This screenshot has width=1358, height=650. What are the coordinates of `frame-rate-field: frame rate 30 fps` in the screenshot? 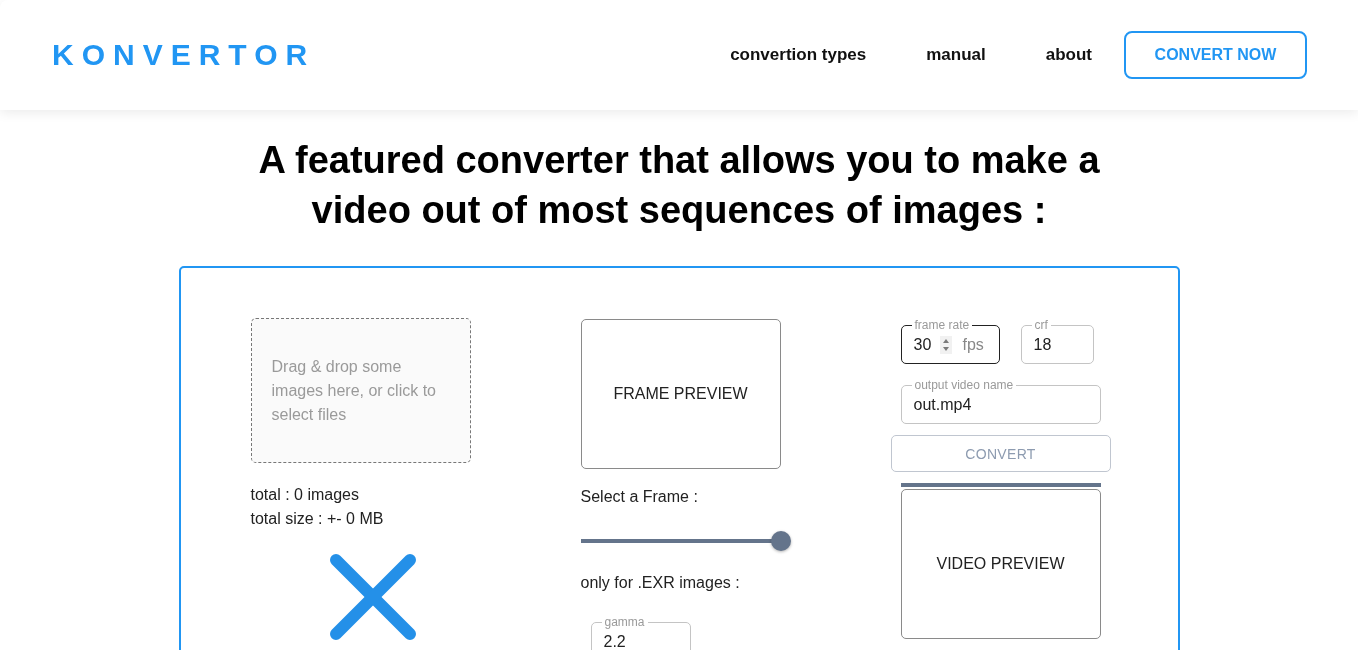 It's located at (950, 341).